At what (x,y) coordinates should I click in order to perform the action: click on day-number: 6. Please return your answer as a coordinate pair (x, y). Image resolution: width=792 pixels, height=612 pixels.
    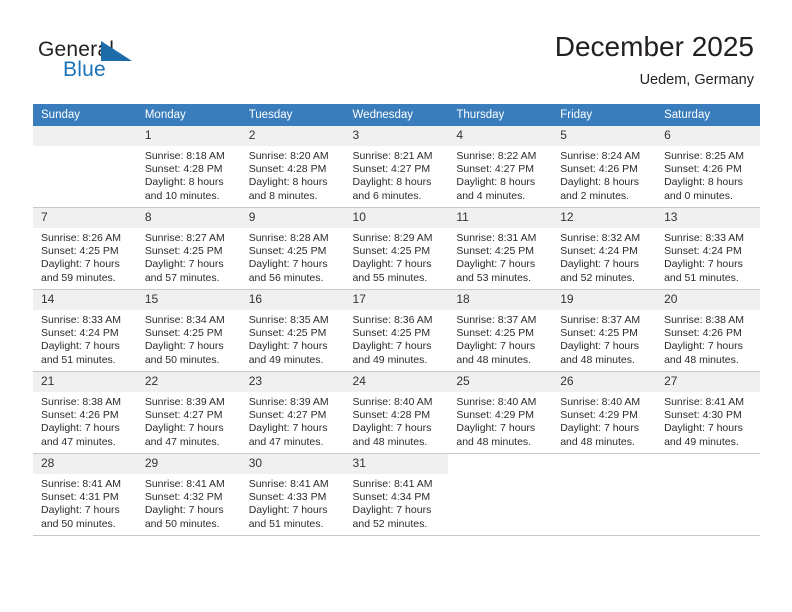
    Looking at the image, I should click on (708, 136).